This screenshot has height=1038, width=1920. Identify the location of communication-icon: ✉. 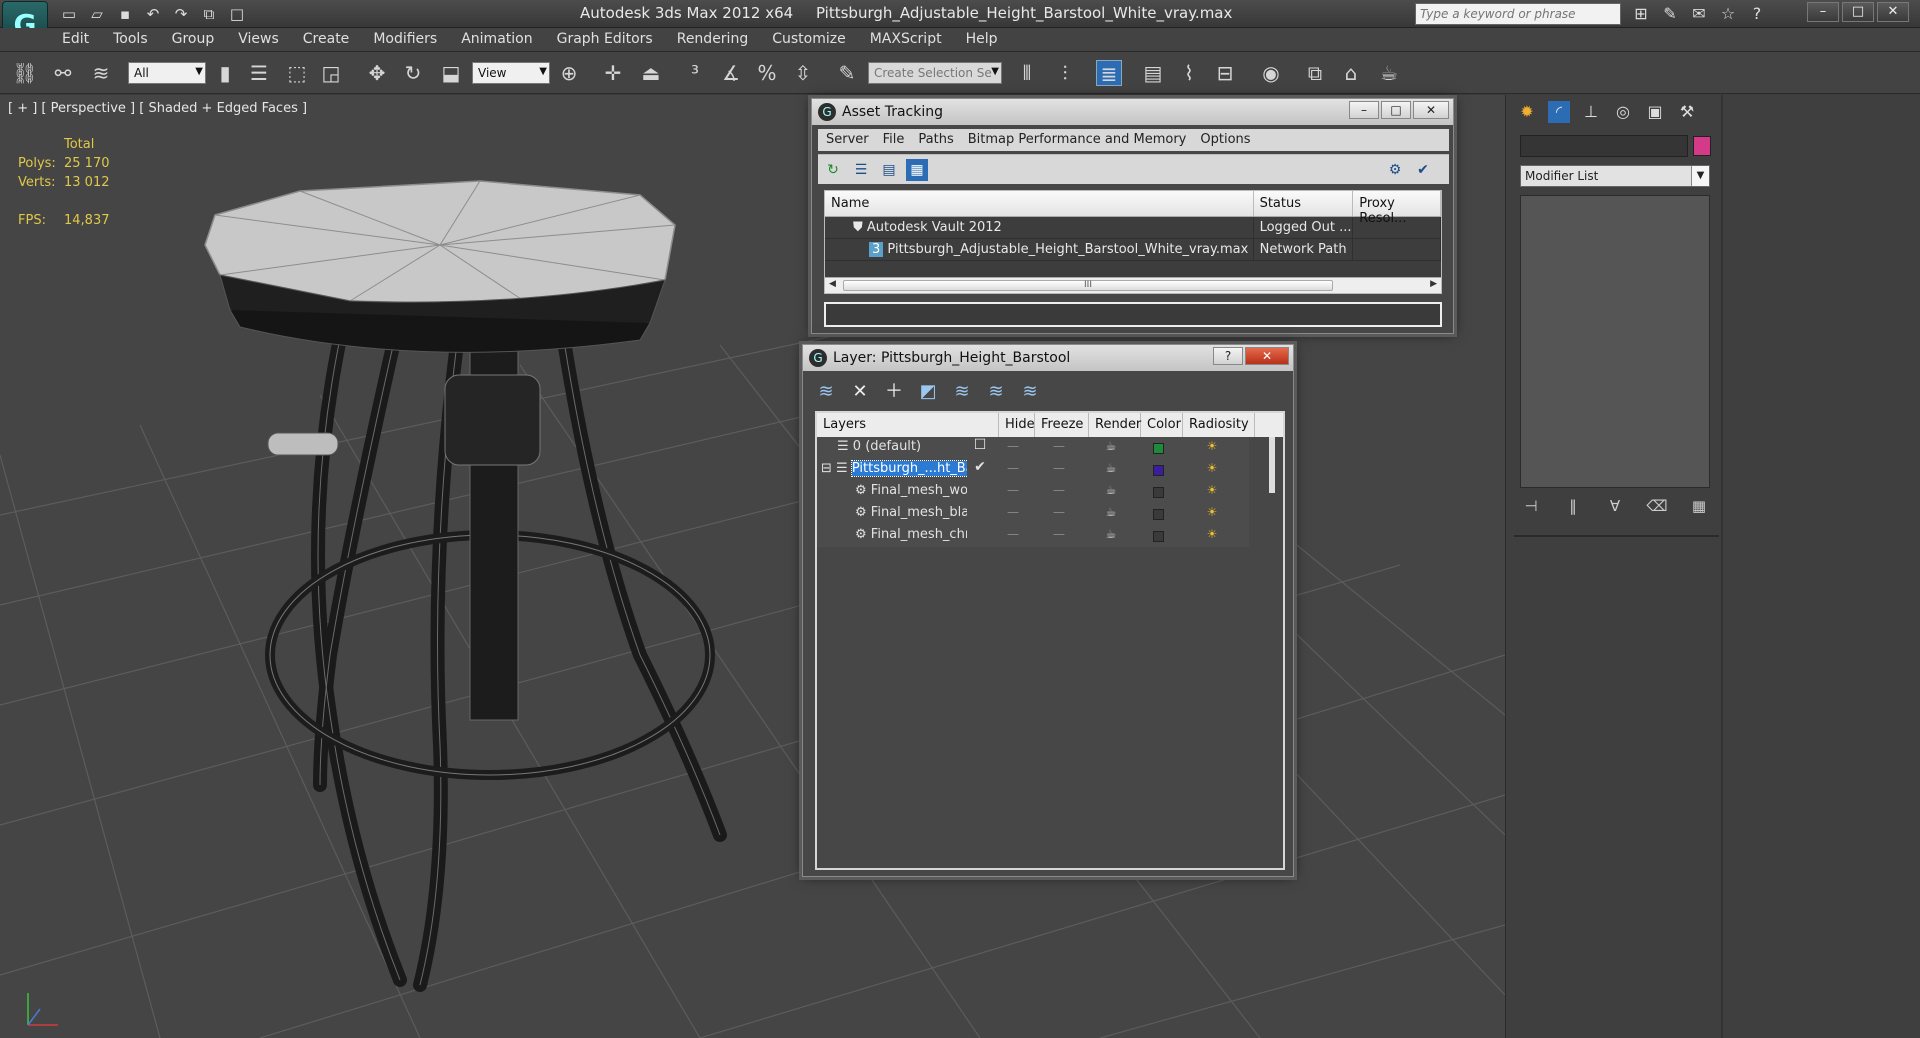
(1699, 14).